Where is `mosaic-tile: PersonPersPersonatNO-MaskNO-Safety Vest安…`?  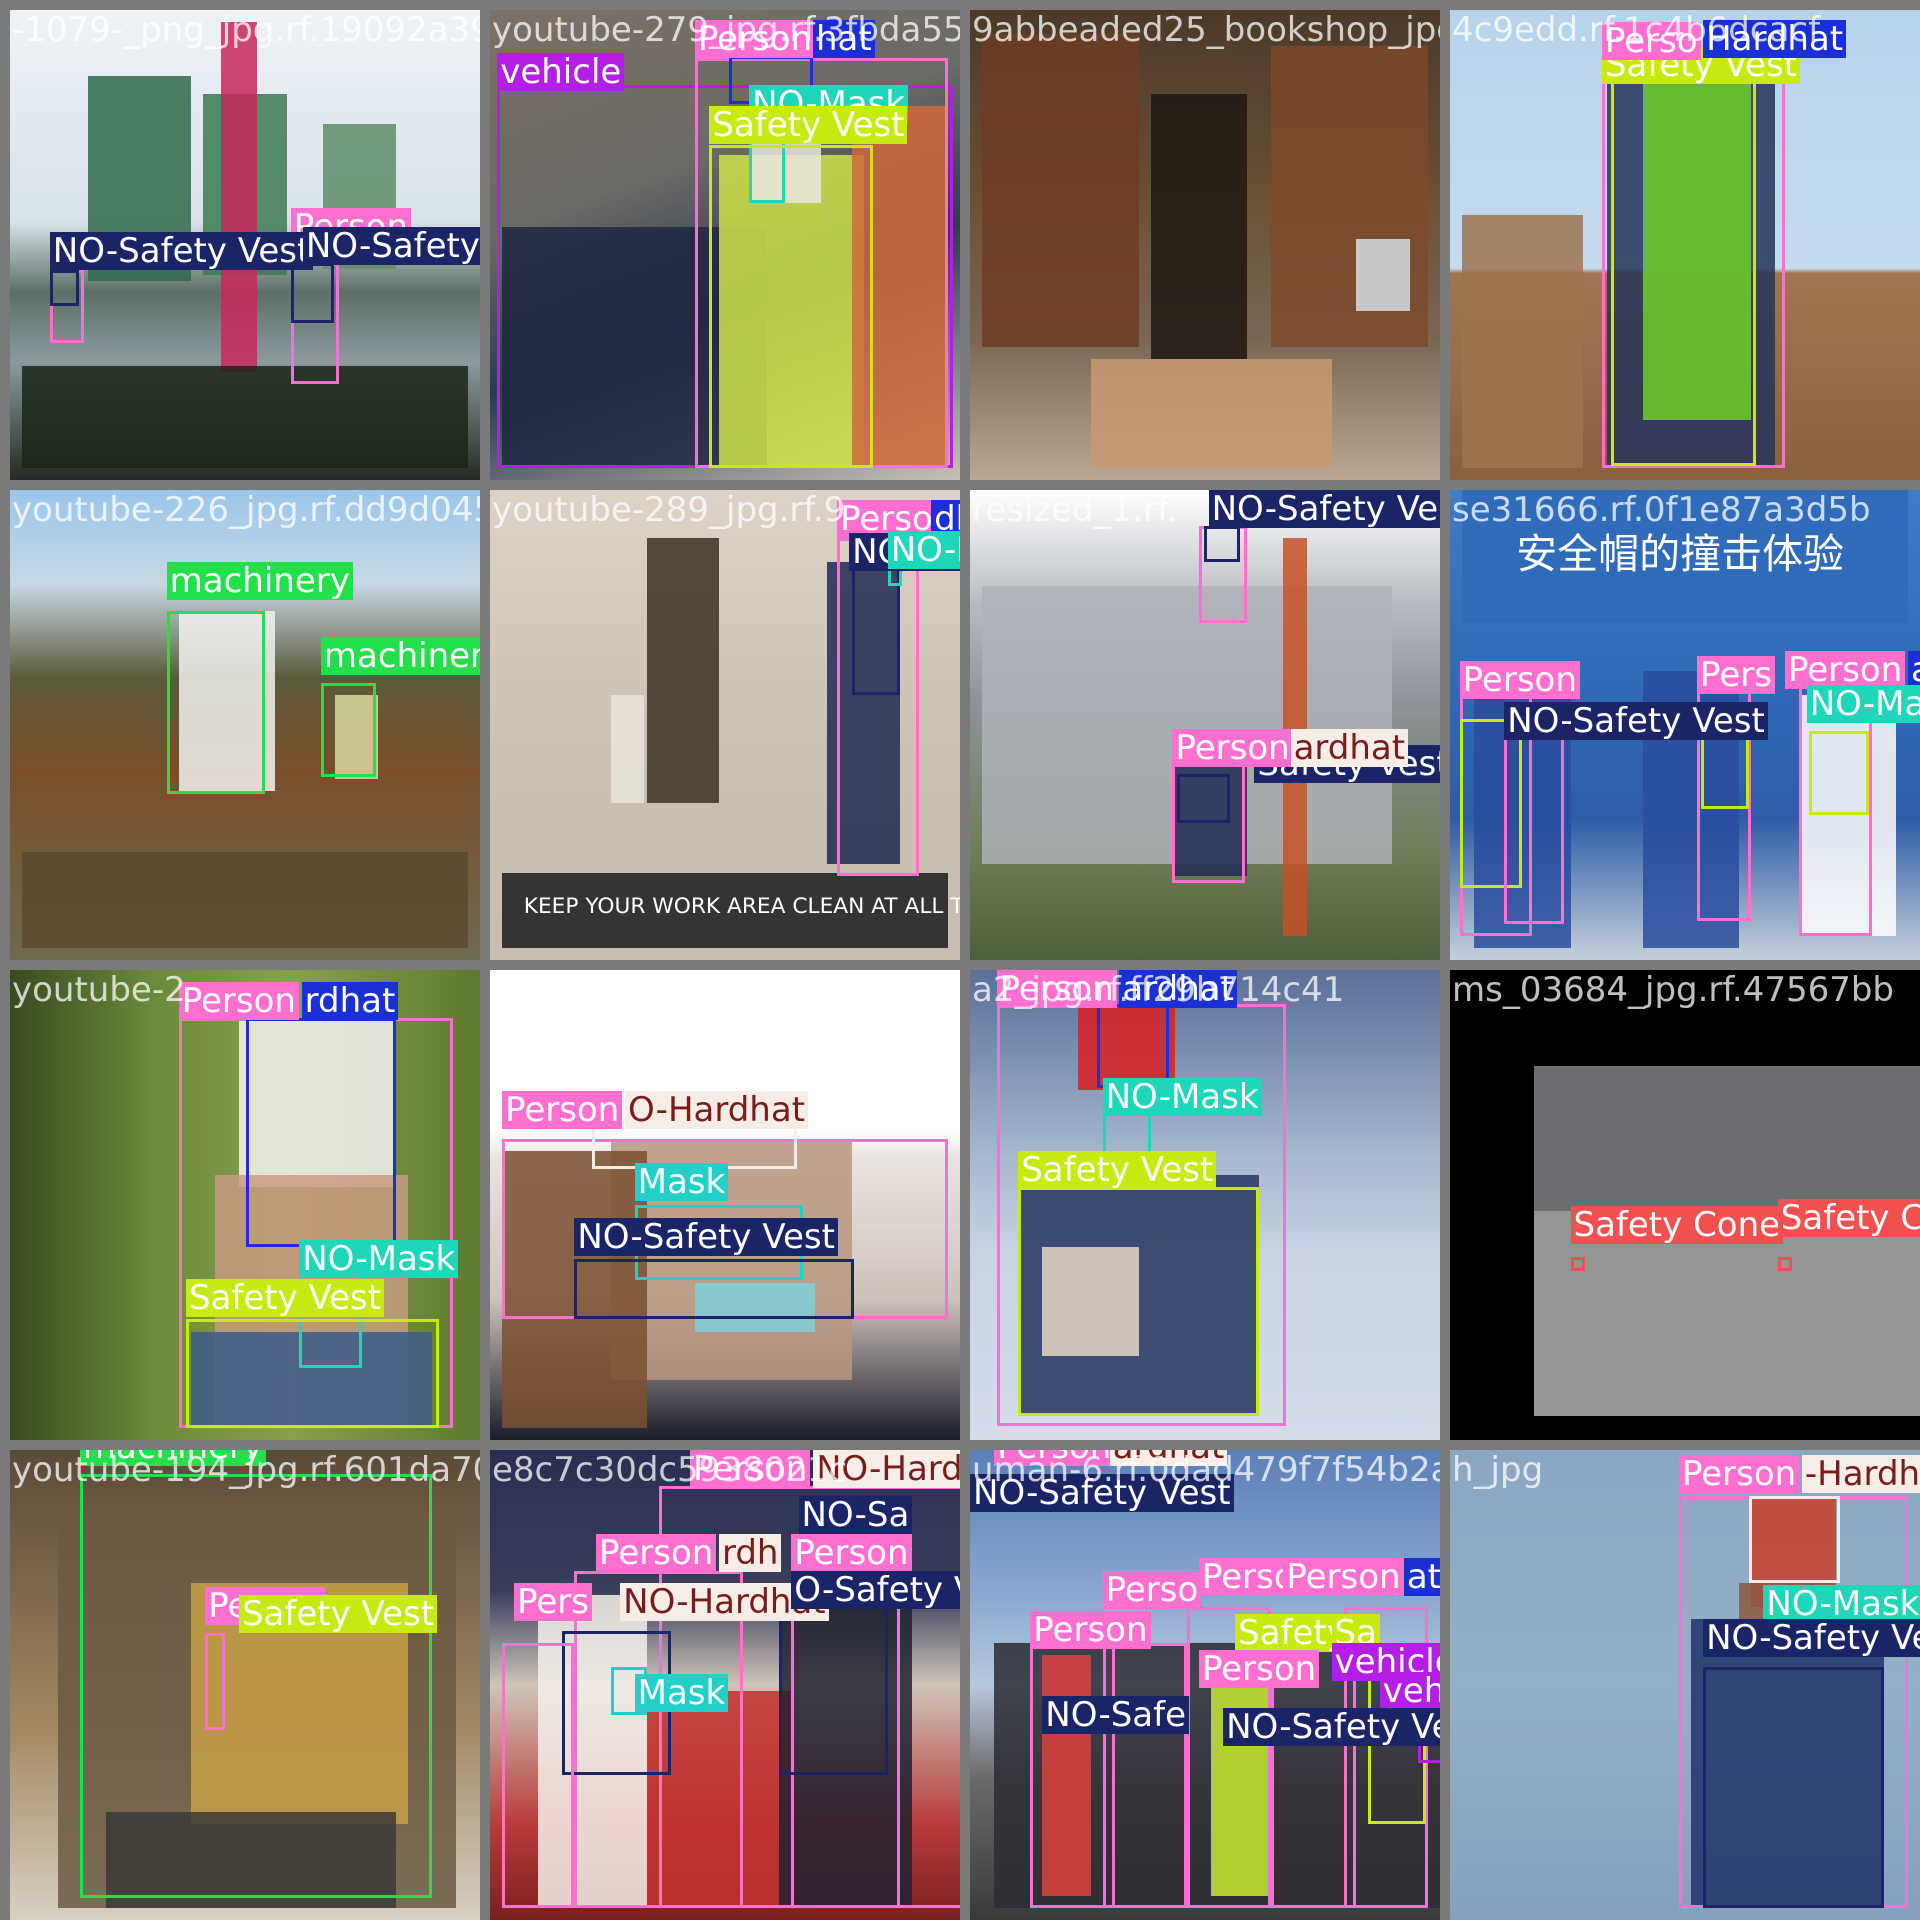 mosaic-tile: PersonPersPersonatNO-MaskNO-Safety Vest安… is located at coordinates (1685, 725).